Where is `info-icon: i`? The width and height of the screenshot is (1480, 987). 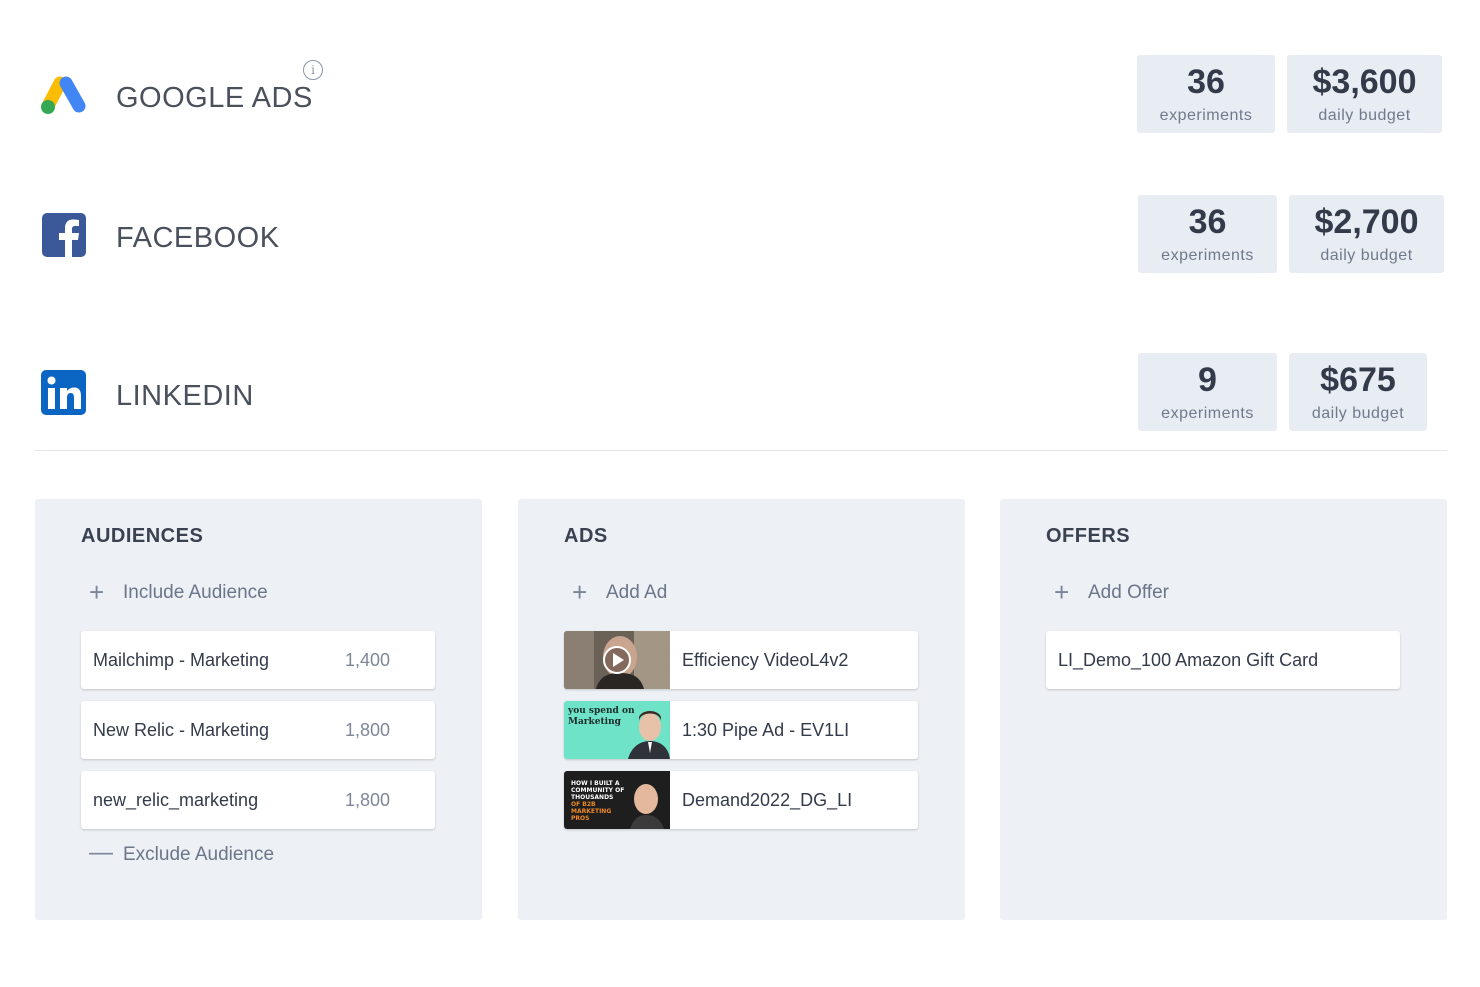
info-icon: i is located at coordinates (313, 70).